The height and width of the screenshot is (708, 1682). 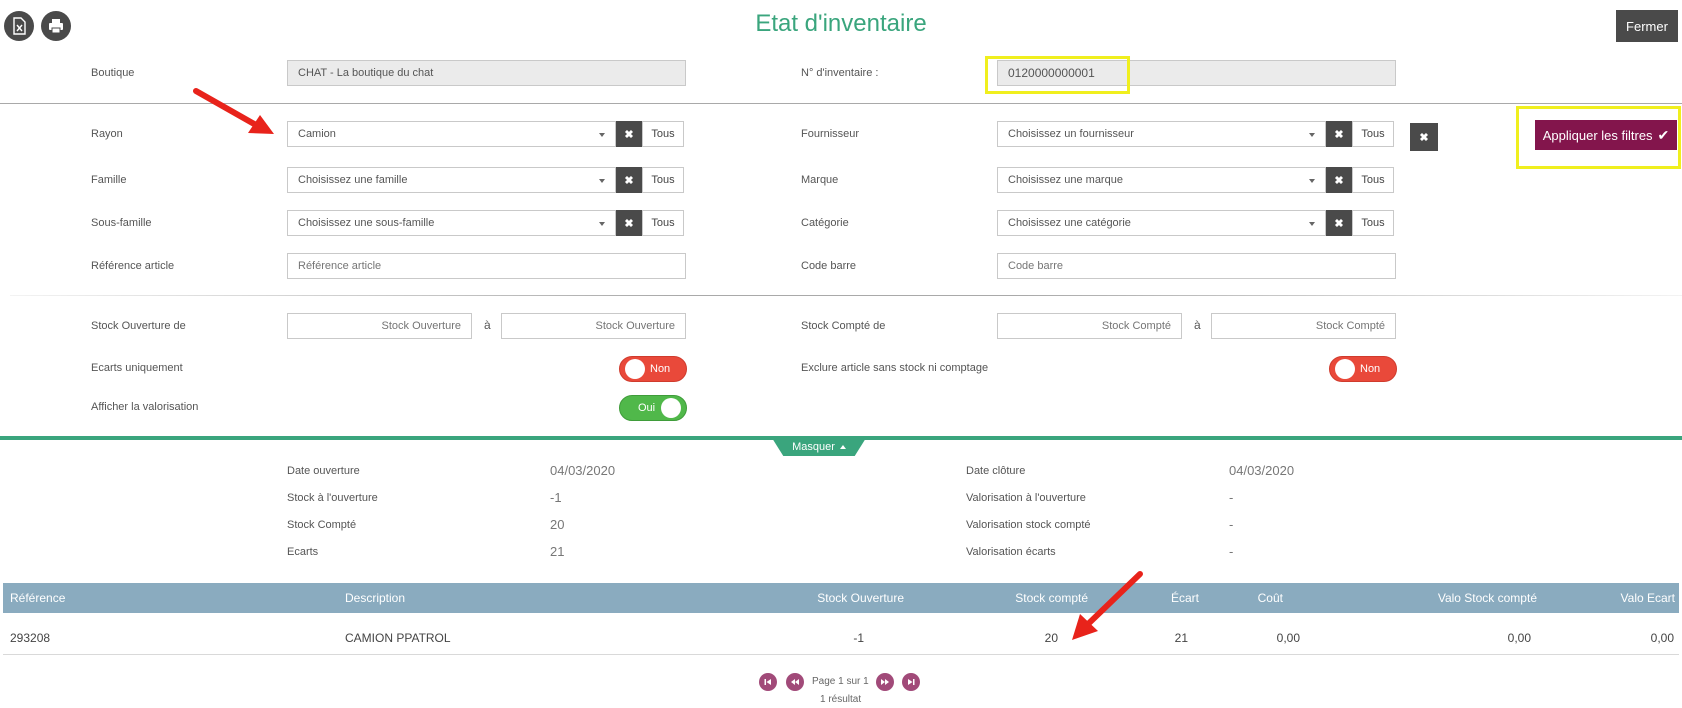 I want to click on sous-famille-select: Choisissez une sous-famille, so click(x=451, y=223).